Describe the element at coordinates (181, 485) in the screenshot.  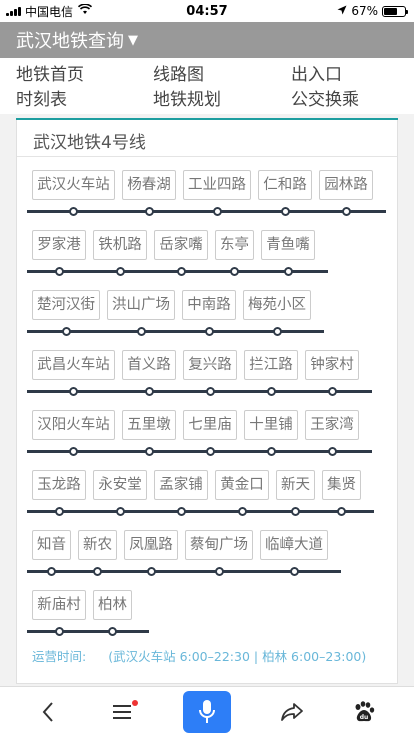
I see `station-button: 孟家铺` at that location.